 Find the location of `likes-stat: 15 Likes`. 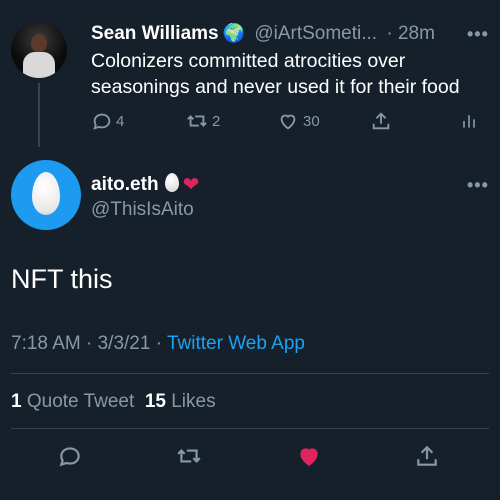

likes-stat: 15 Likes is located at coordinates (180, 401).